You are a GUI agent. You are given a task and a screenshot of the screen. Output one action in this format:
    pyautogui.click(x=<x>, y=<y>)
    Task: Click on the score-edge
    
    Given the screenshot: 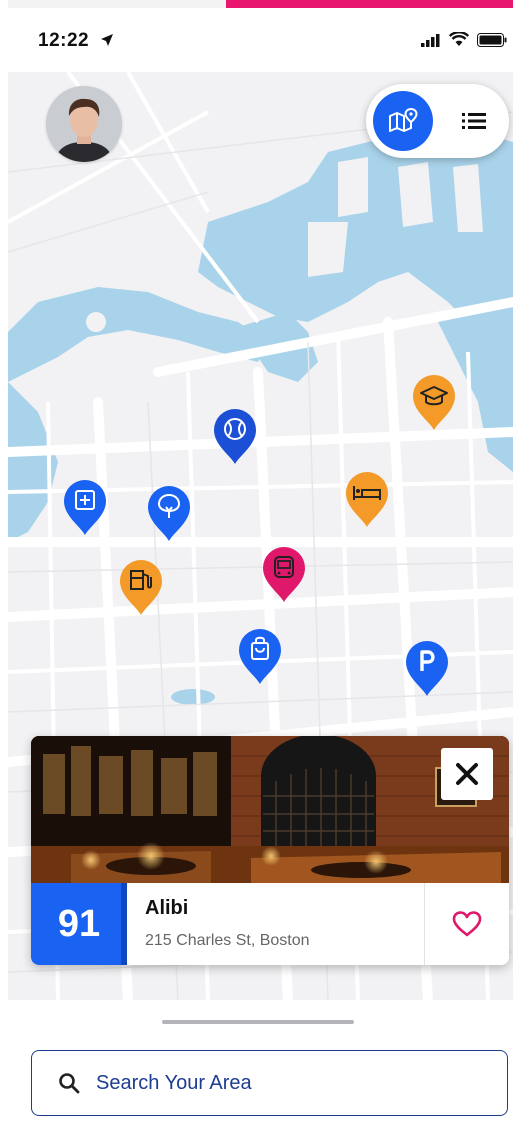 What is the action you would take?
    pyautogui.click(x=124, y=924)
    